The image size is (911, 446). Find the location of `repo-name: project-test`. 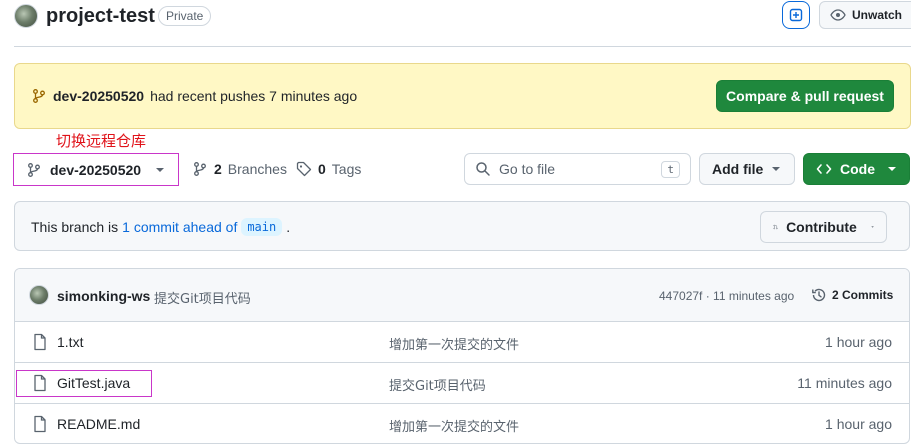

repo-name: project-test is located at coordinates (100, 16).